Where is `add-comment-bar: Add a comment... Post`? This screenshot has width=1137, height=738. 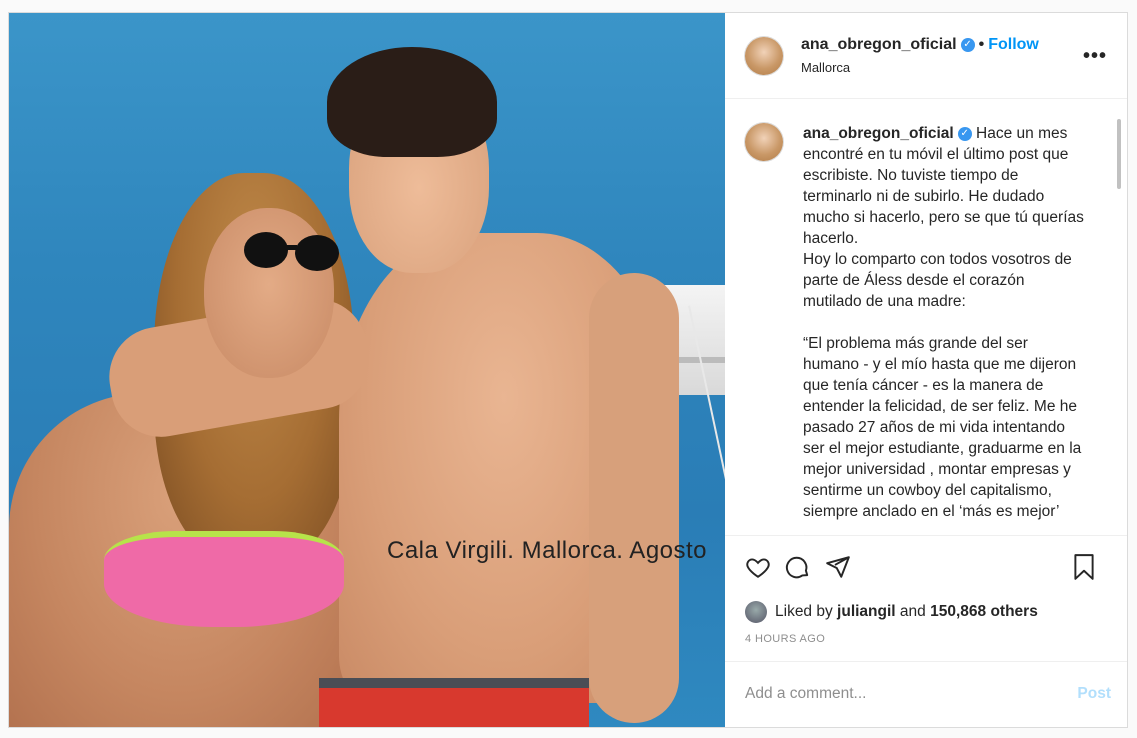 add-comment-bar: Add a comment... Post is located at coordinates (926, 693).